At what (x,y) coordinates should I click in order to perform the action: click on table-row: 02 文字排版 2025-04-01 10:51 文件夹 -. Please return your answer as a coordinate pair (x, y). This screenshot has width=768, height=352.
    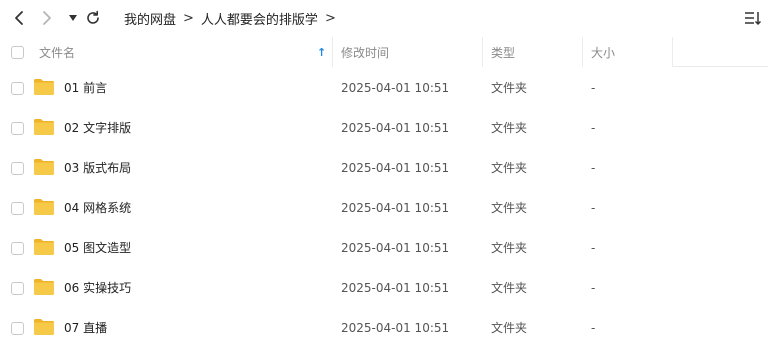
    Looking at the image, I should click on (384, 128).